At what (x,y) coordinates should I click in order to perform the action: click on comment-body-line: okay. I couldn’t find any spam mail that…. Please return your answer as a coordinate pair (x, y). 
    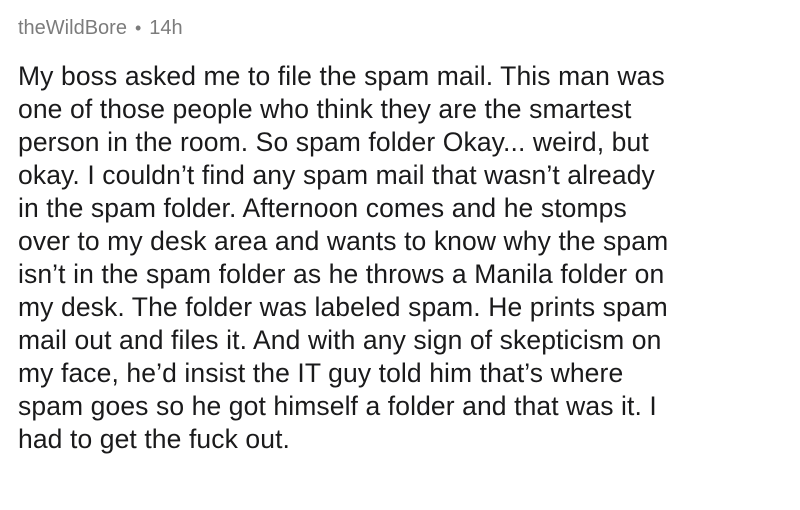
    Looking at the image, I should click on (336, 175).